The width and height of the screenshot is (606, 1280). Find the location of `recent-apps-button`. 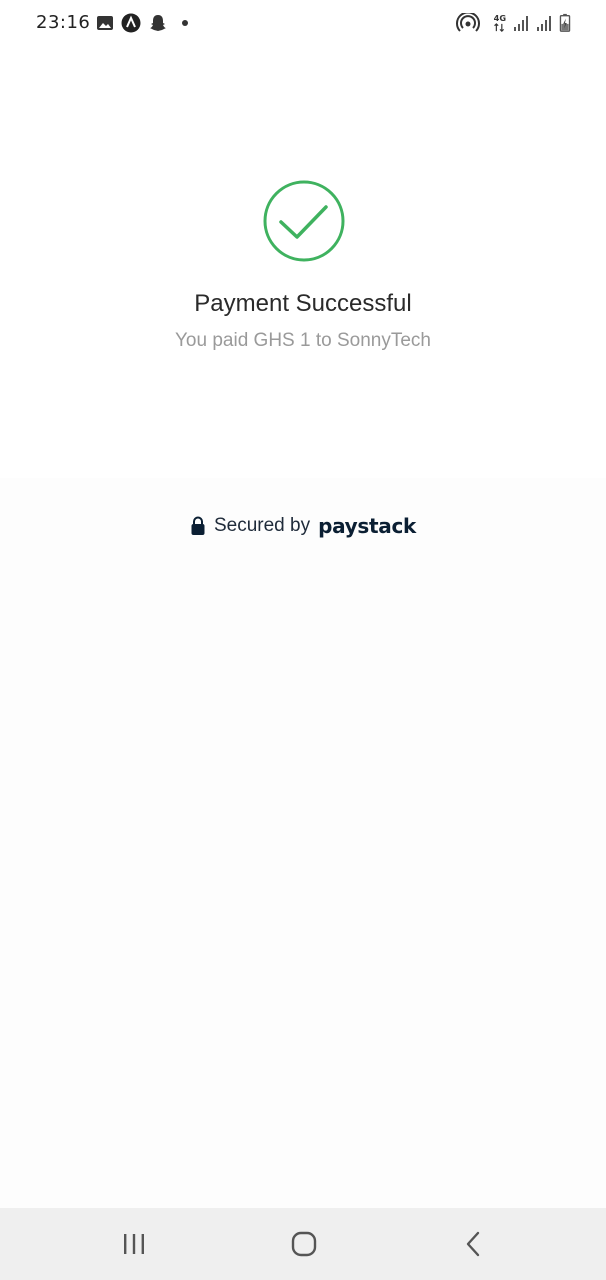

recent-apps-button is located at coordinates (134, 1244).